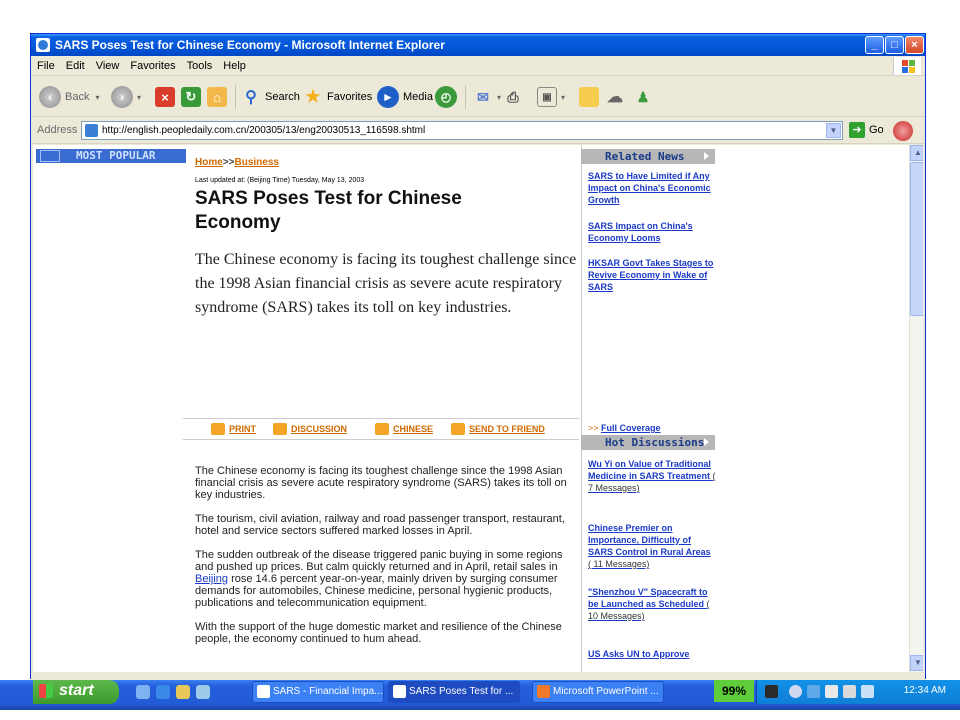  What do you see at coordinates (833, 130) in the screenshot?
I see `address-dropdown-icon: ▼` at bounding box center [833, 130].